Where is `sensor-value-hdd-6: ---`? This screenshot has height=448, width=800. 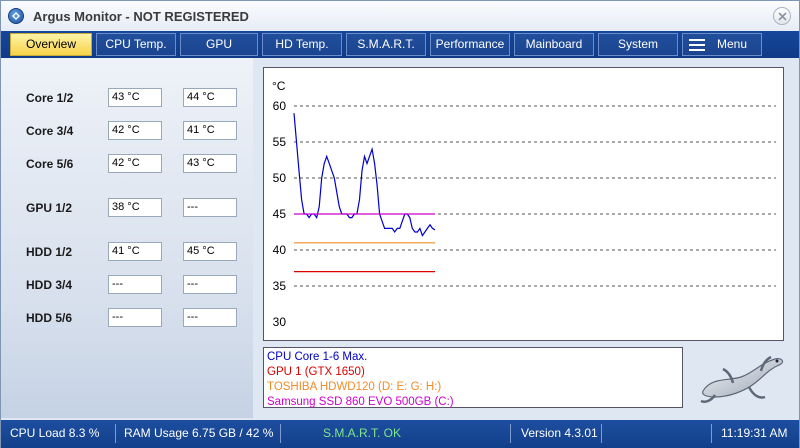
sensor-value-hdd-6: --- is located at coordinates (210, 317).